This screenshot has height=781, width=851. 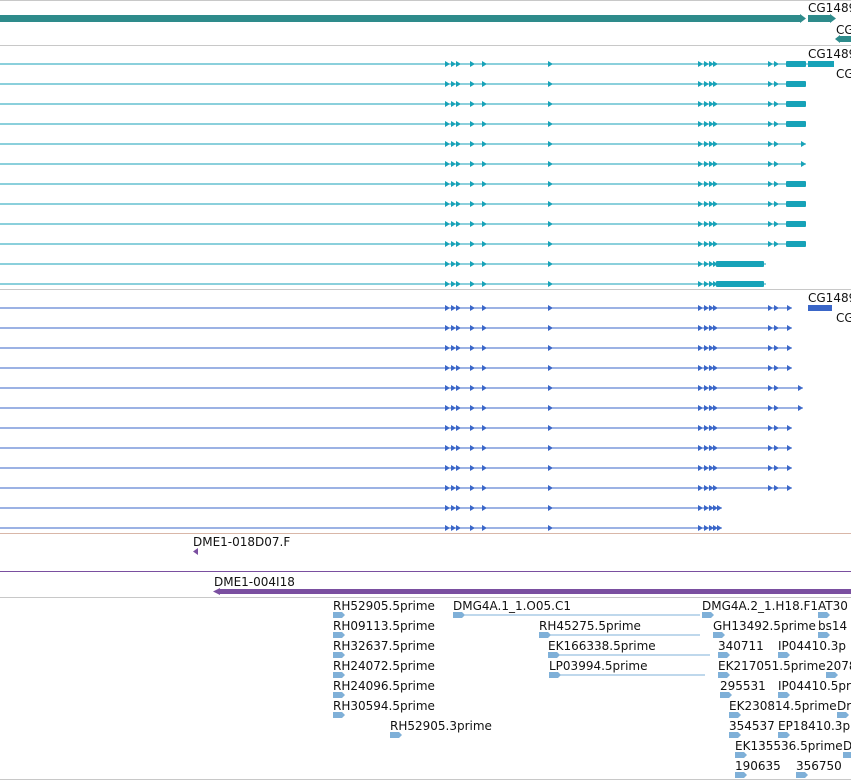 I want to click on est-label: RH45275.5prime, so click(x=590, y=626).